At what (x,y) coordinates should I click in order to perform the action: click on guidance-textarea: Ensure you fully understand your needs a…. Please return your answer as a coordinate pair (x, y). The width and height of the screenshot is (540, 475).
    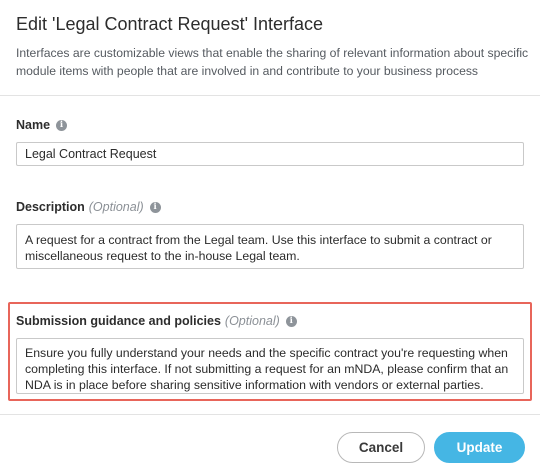
    Looking at the image, I should click on (270, 366).